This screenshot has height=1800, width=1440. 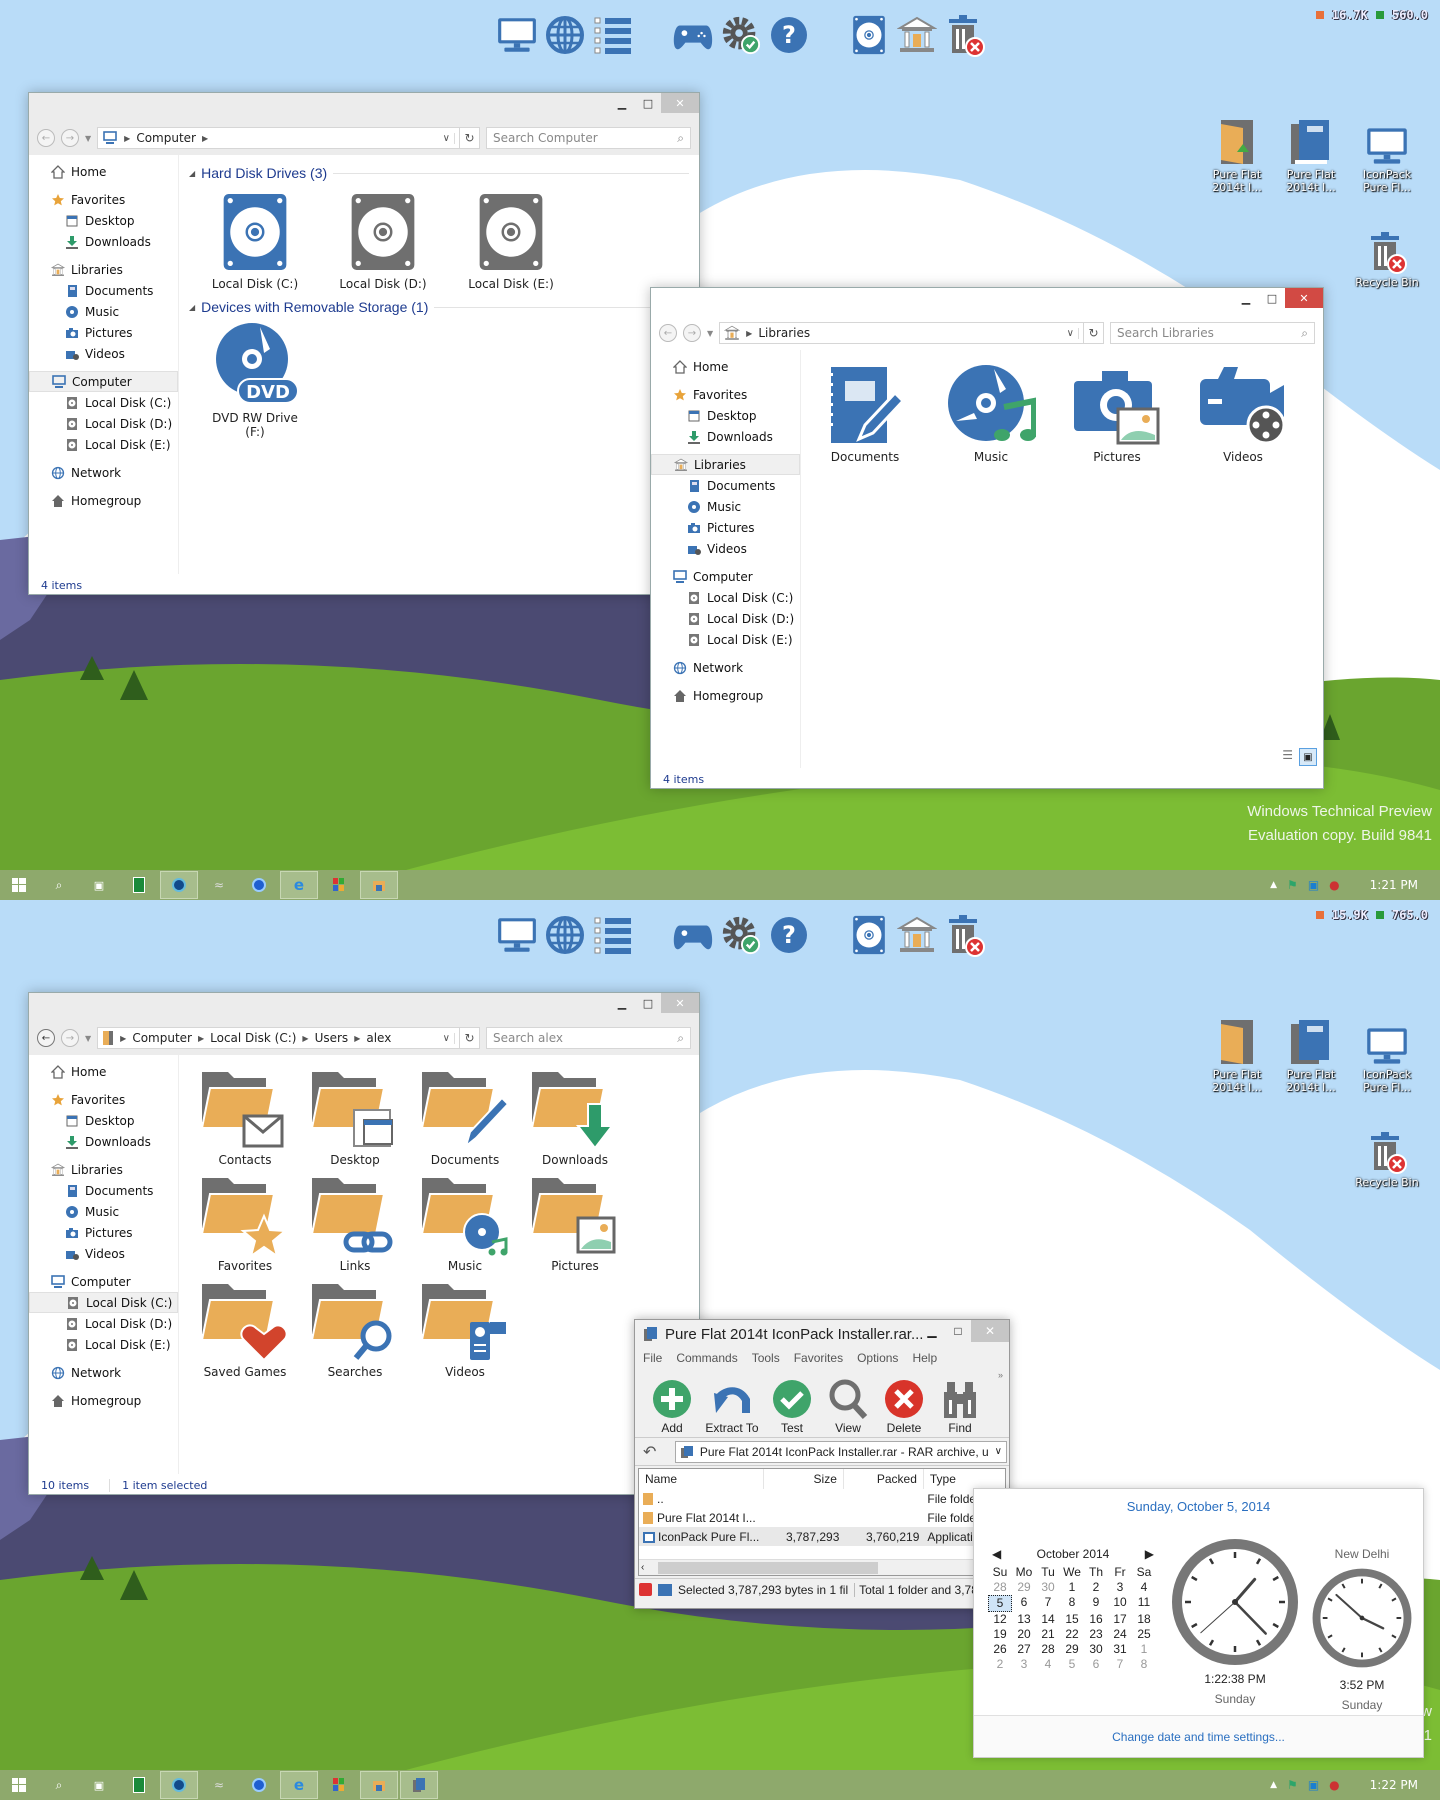 I want to click on network-globe-icon, so click(x=565, y=935).